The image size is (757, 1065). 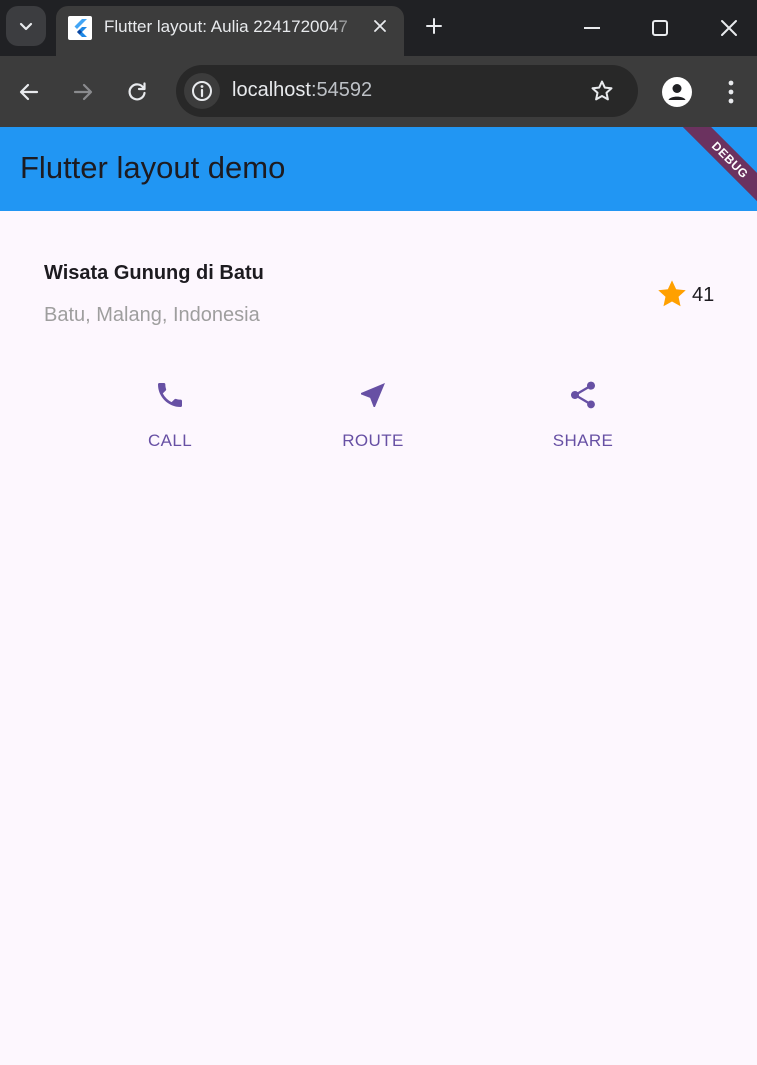 I want to click on route-button: ROUTE, so click(x=373, y=417).